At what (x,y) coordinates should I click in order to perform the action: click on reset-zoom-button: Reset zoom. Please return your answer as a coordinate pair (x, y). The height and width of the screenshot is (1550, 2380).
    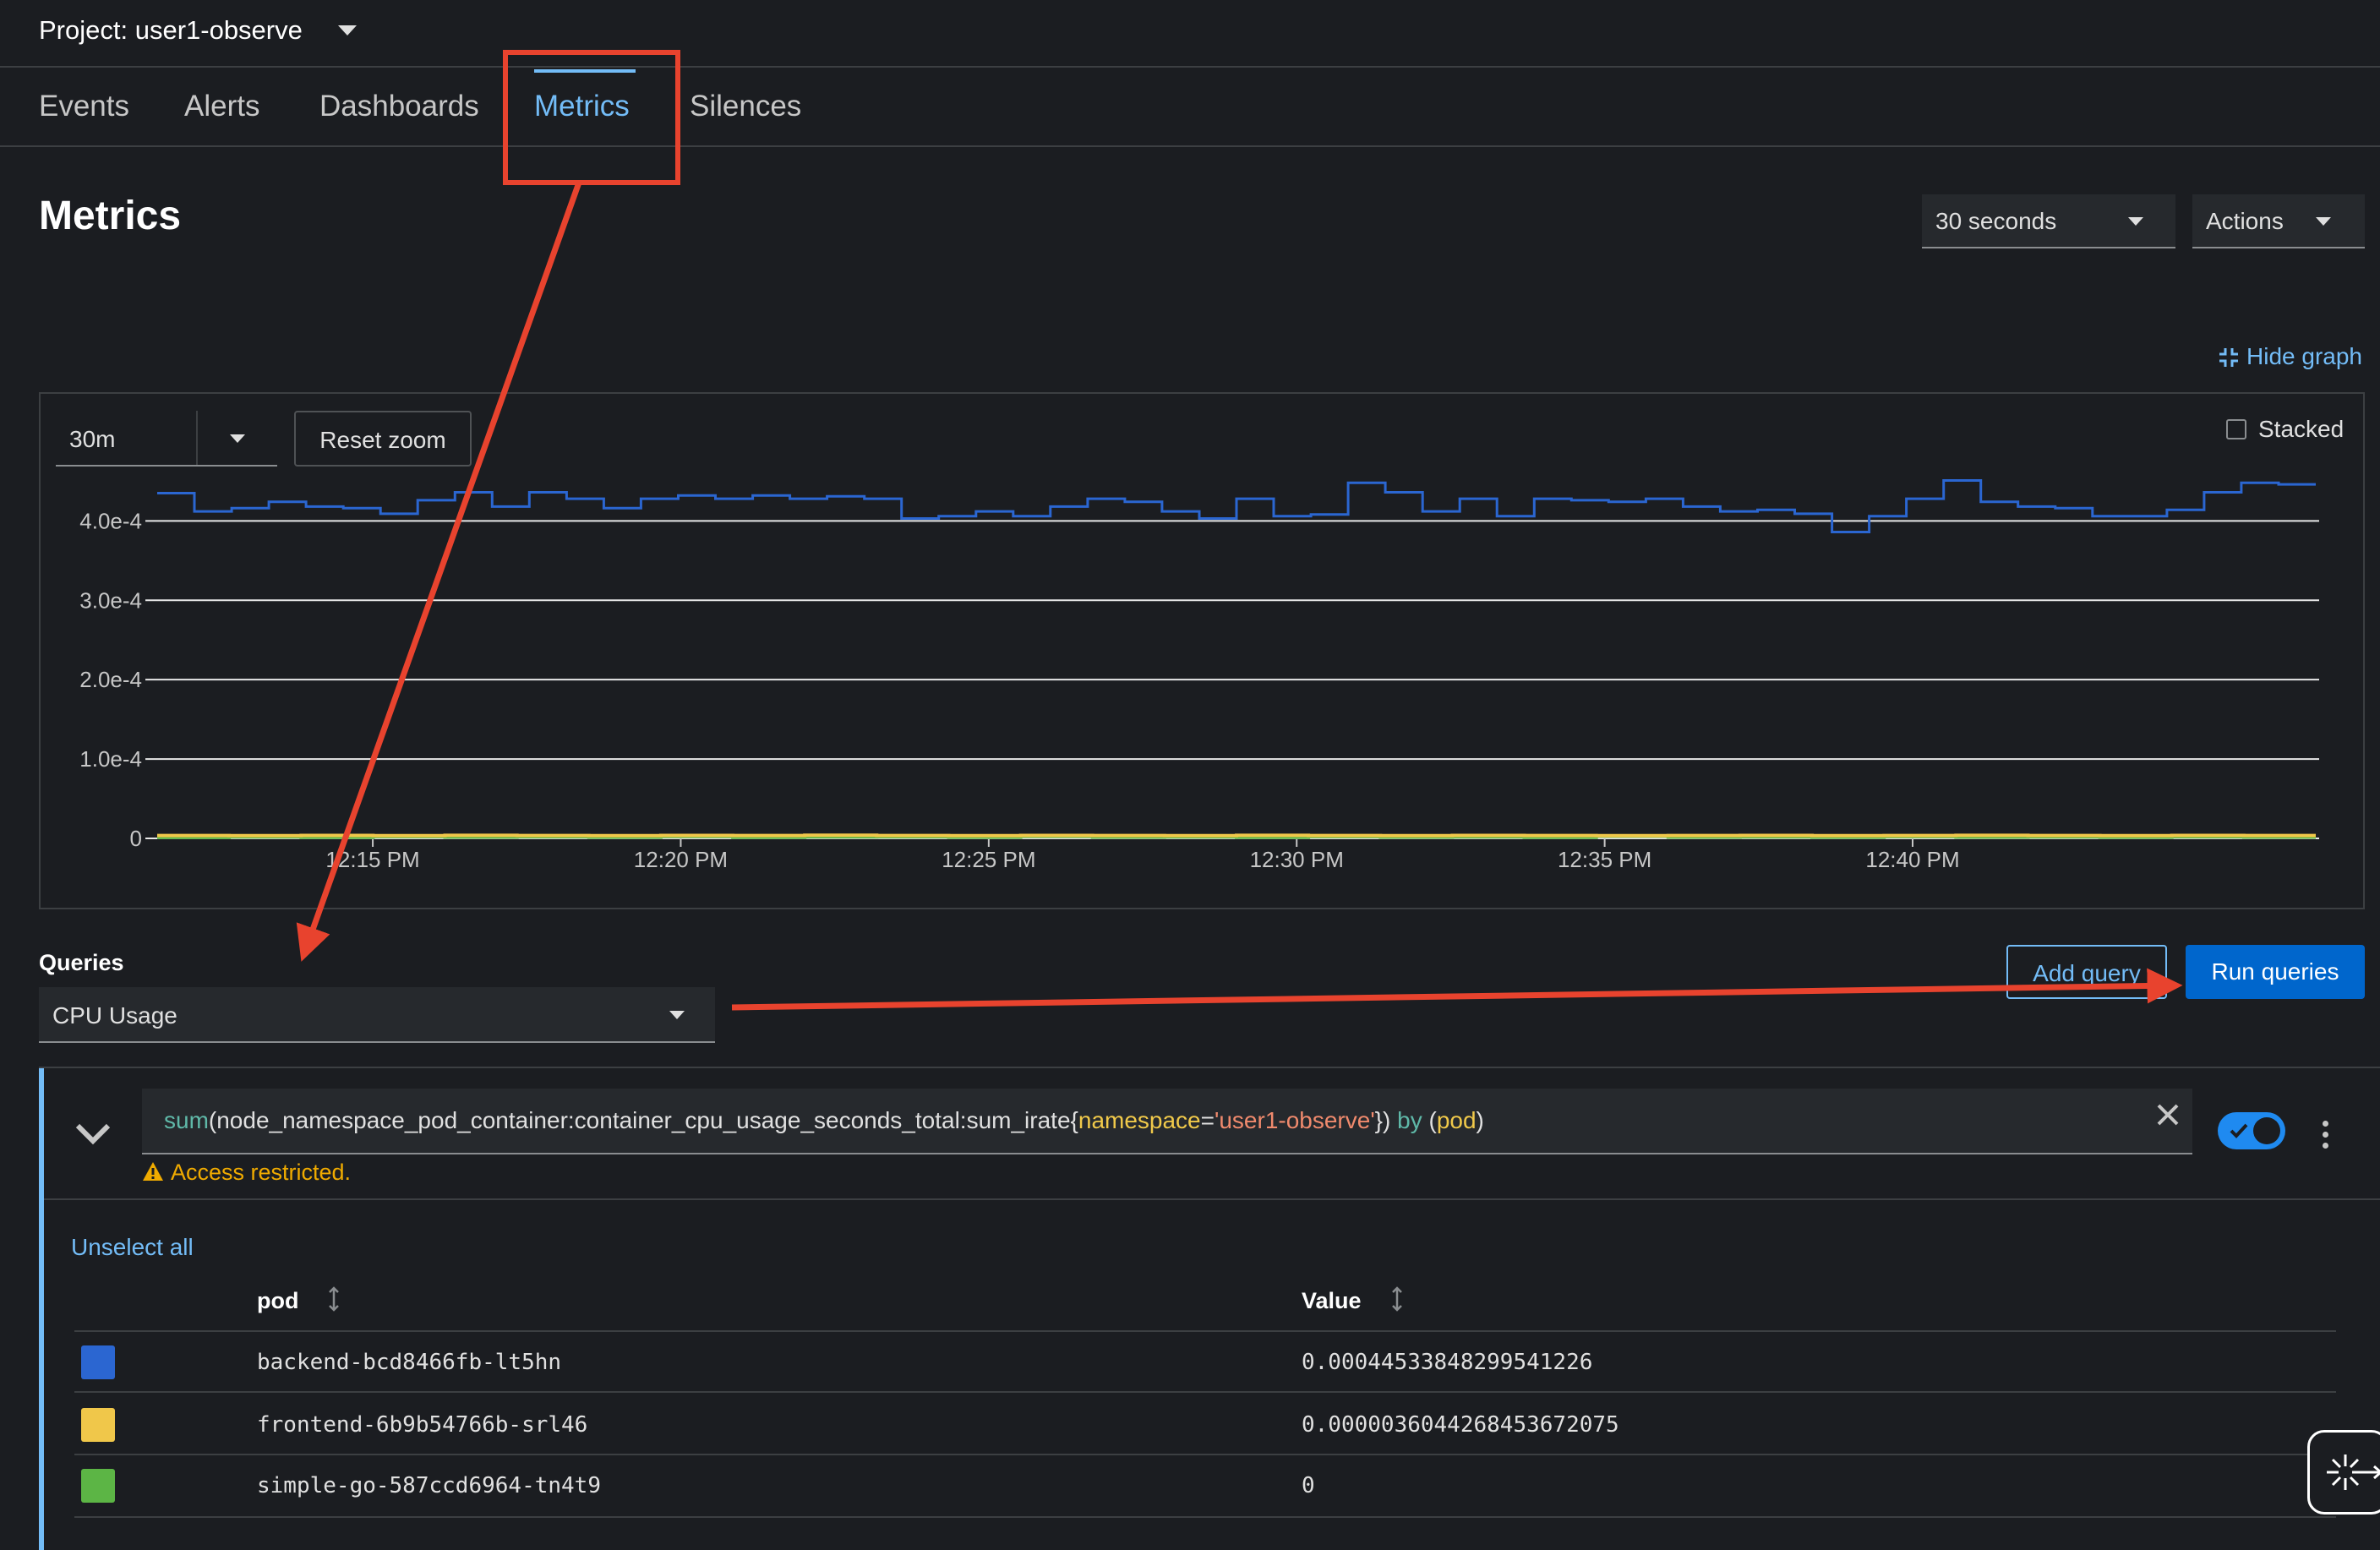
    Looking at the image, I should click on (383, 439).